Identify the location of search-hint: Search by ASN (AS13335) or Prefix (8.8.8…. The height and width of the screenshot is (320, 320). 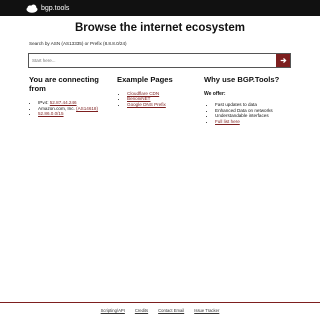
(78, 43).